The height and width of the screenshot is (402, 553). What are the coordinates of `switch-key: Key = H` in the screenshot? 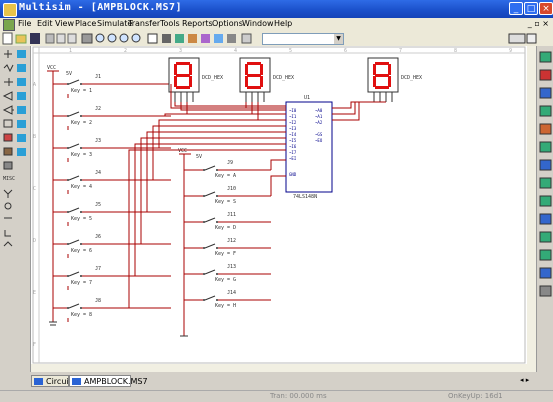 It's located at (225, 306).